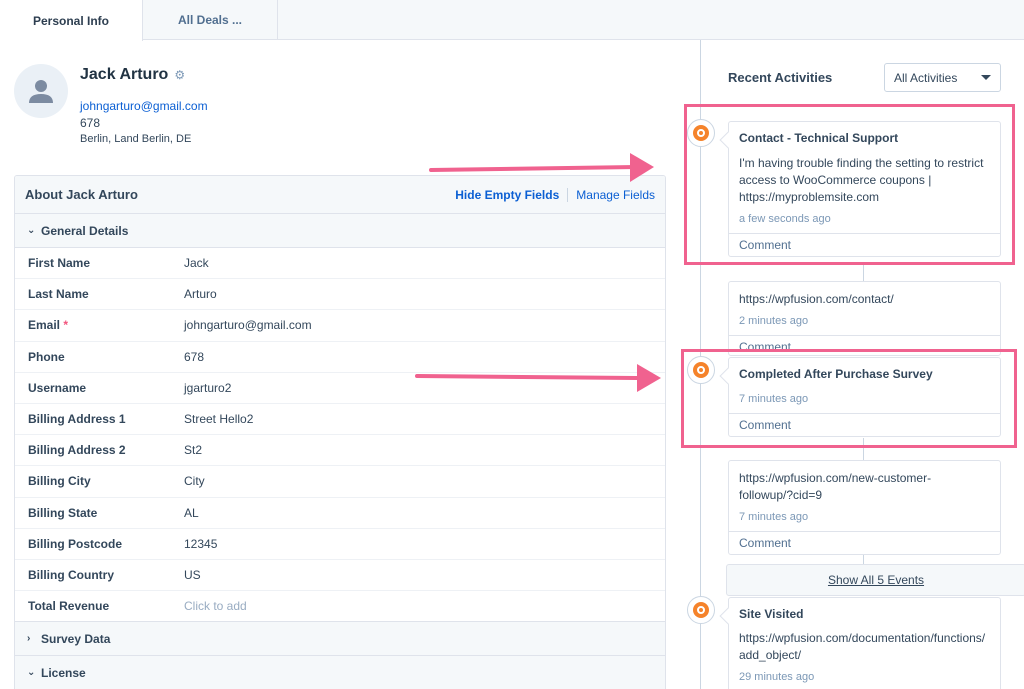 This screenshot has width=1024, height=689. I want to click on field-row-billing-address-1: Billing Address 1 Street Hello2, so click(340, 420).